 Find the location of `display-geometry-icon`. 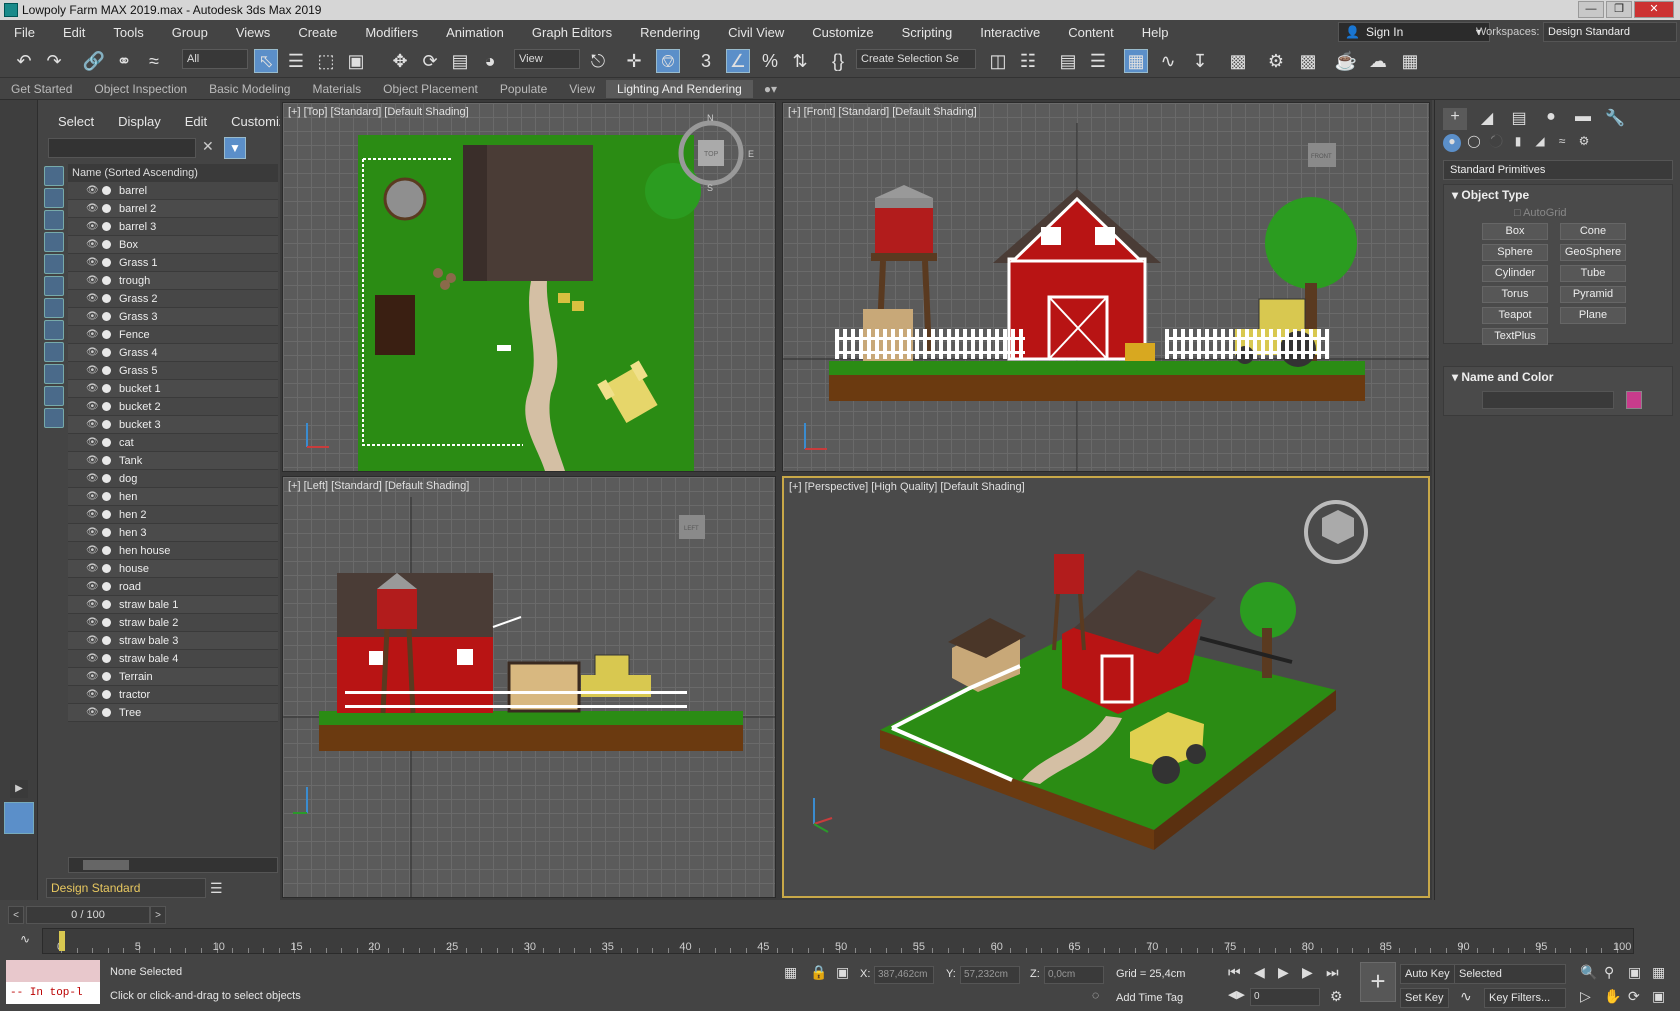

display-geometry-icon is located at coordinates (54, 176).